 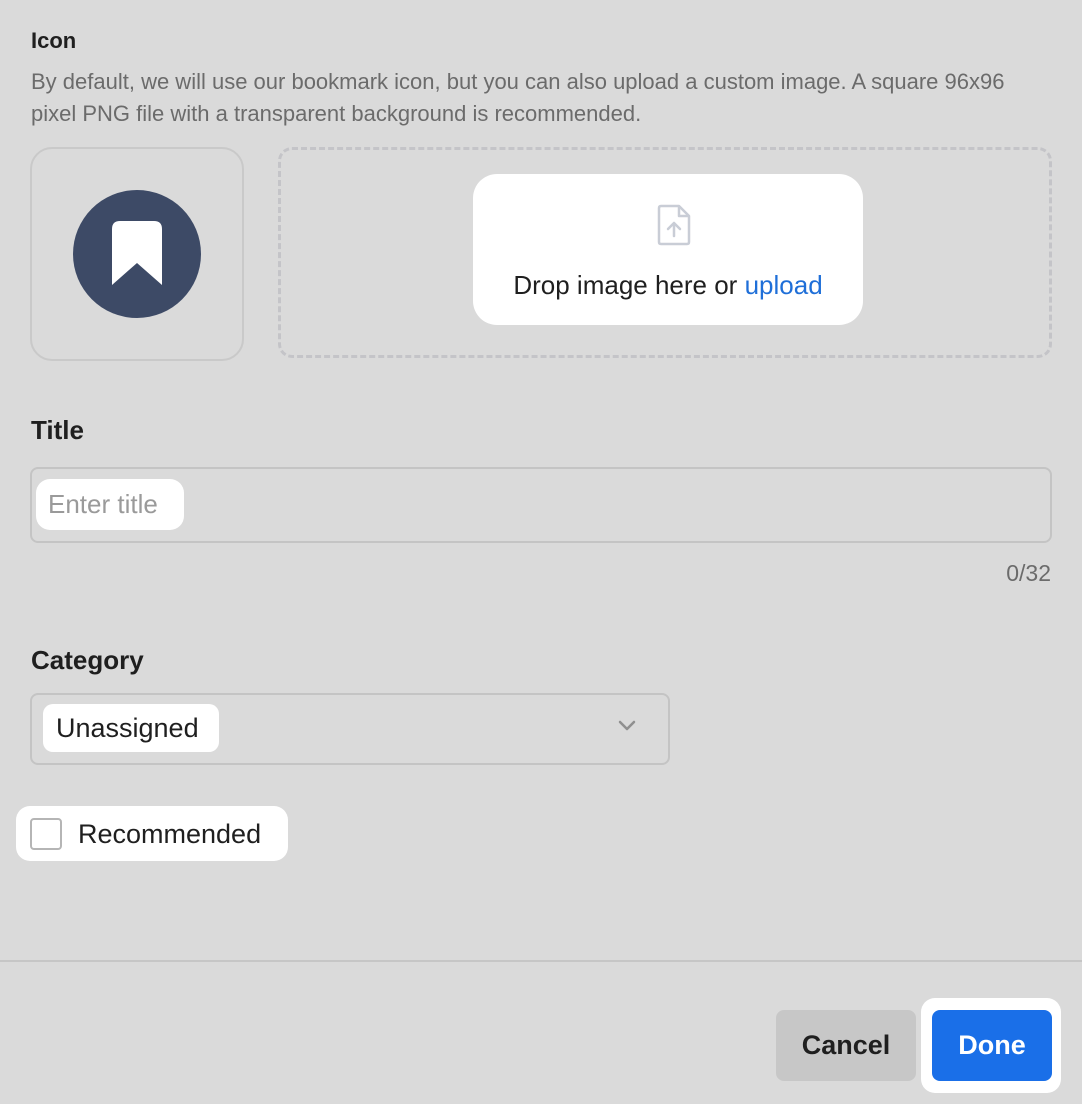 I want to click on title-input-wrapper, so click(x=110, y=504).